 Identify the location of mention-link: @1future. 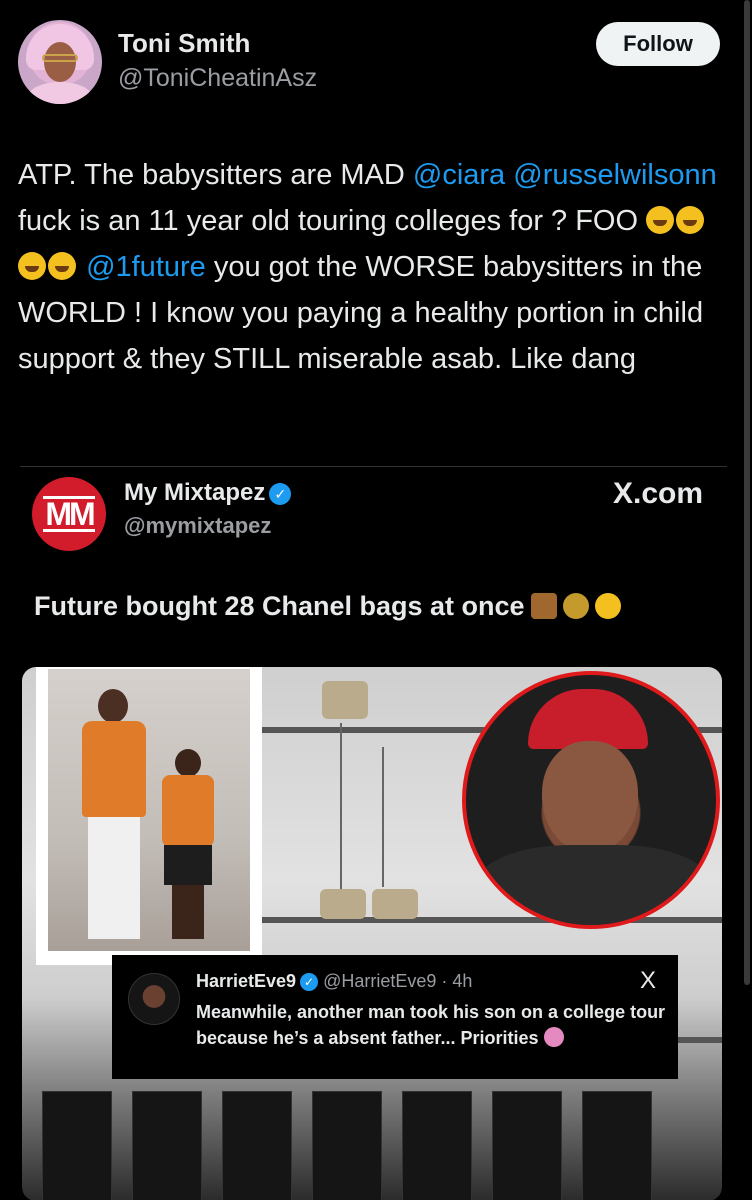
(146, 267).